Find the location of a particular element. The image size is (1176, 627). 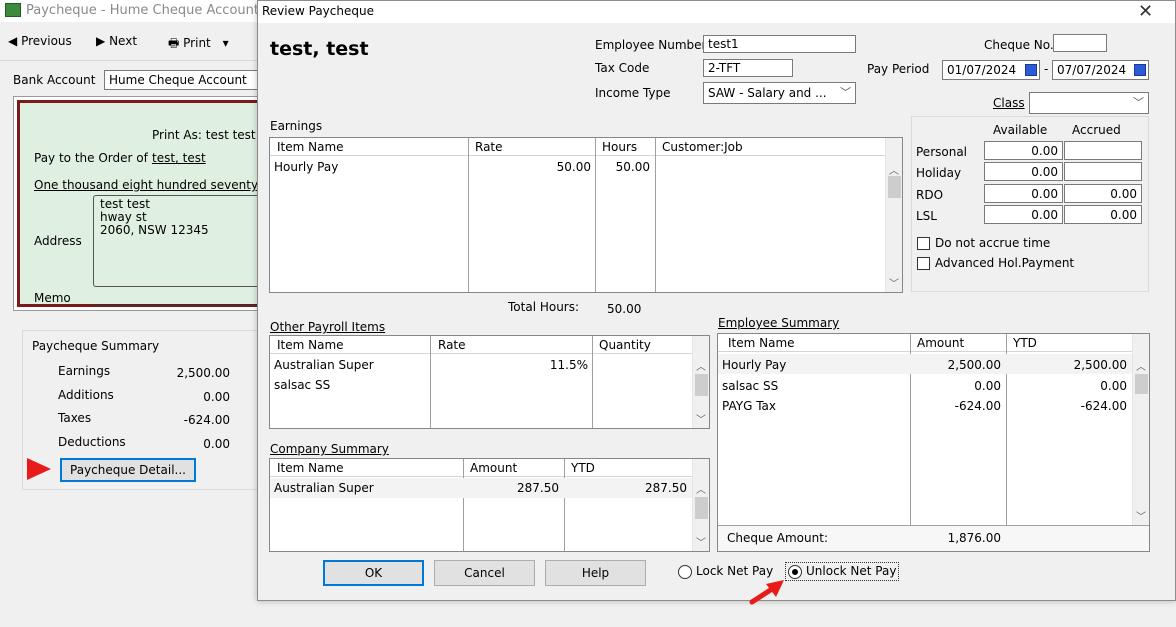

leave-row-label: Personal is located at coordinates (942, 152).